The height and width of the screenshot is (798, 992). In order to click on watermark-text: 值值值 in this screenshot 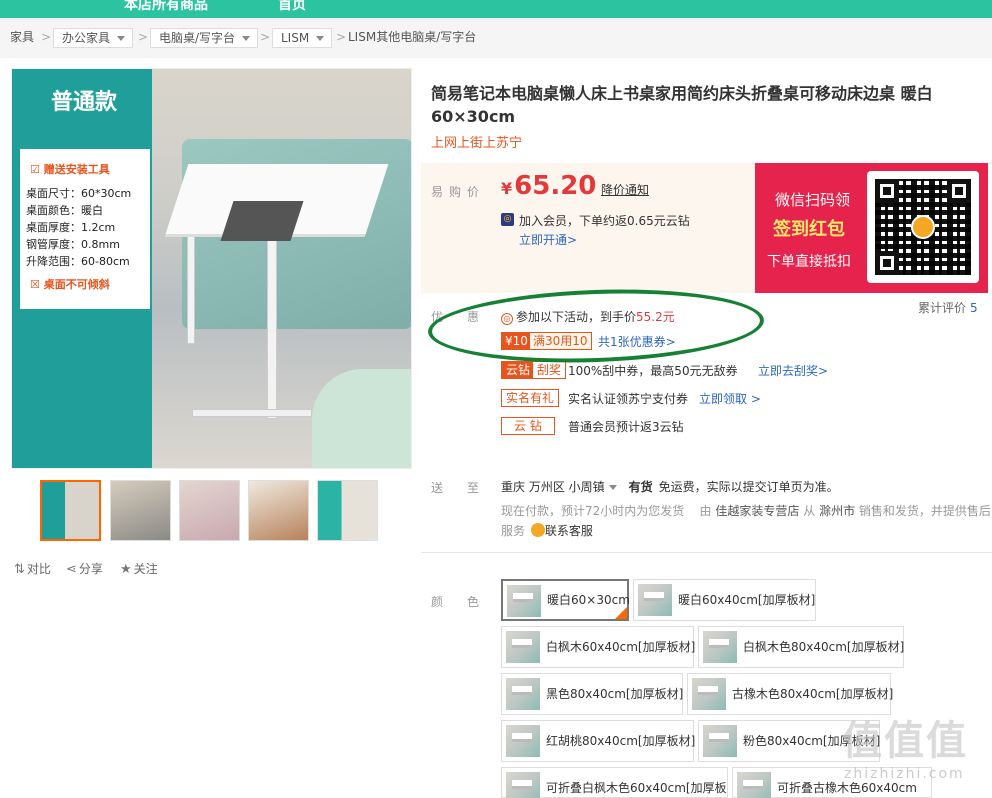, I will do `click(905, 741)`.